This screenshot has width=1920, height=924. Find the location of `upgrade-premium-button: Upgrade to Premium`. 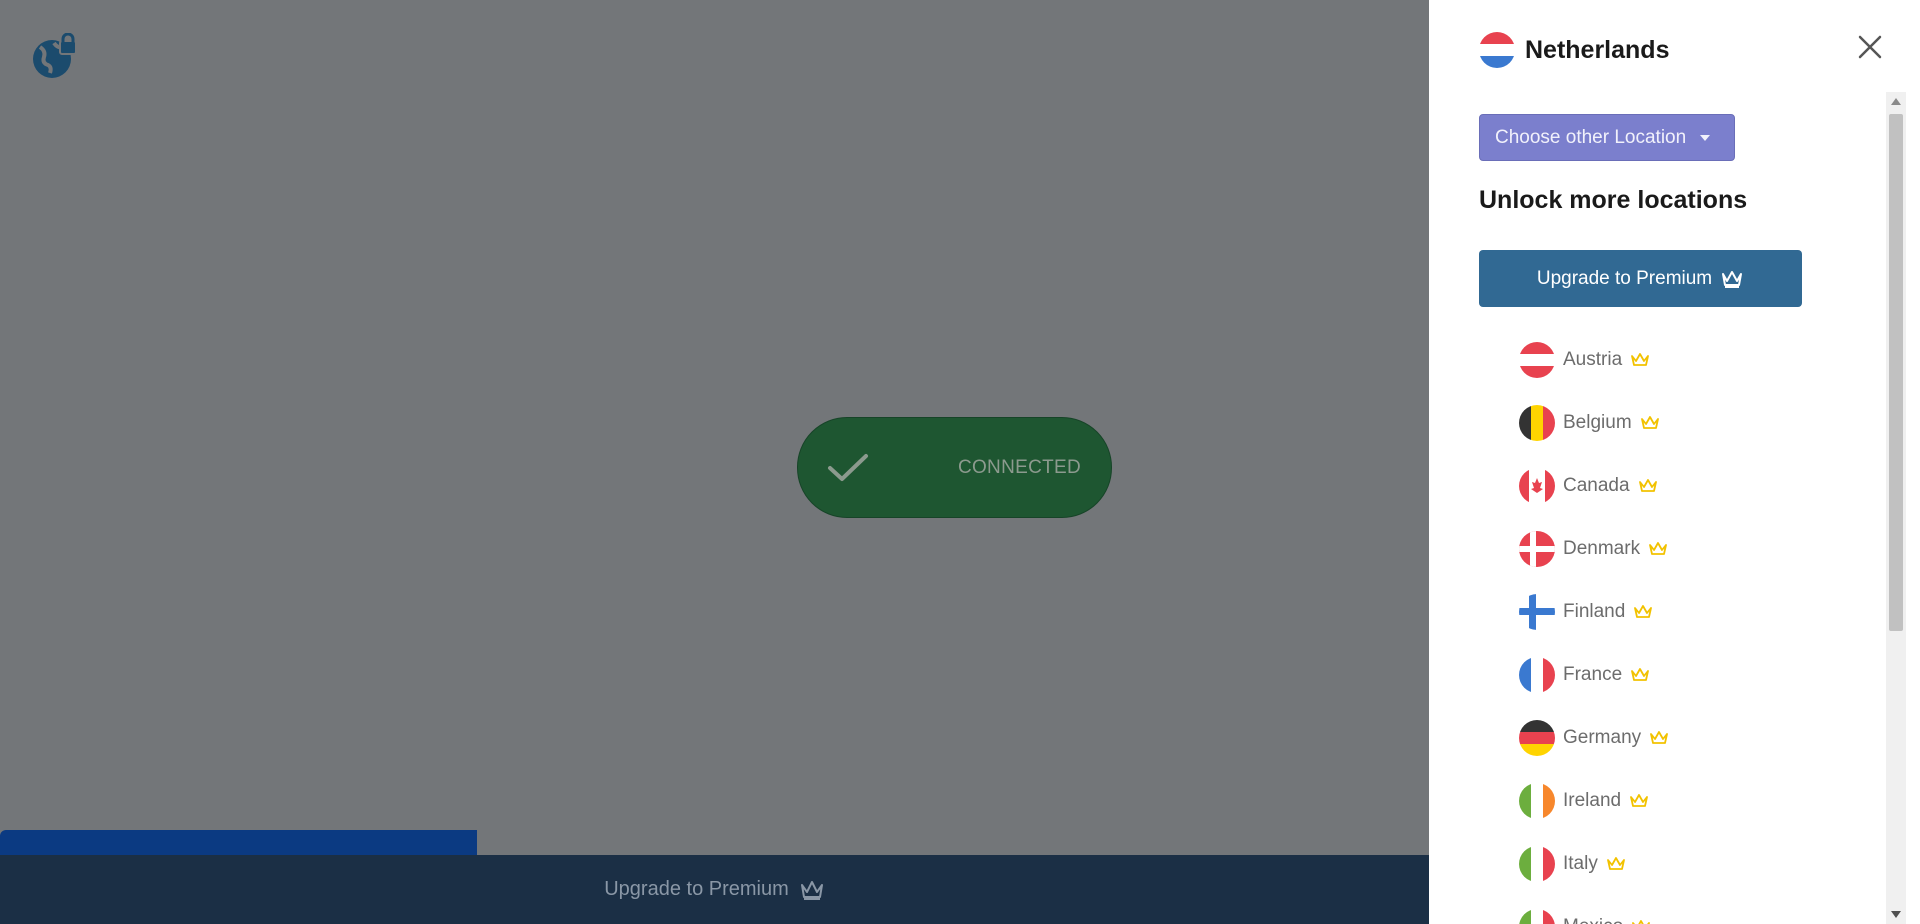

upgrade-premium-button: Upgrade to Premium is located at coordinates (1640, 278).